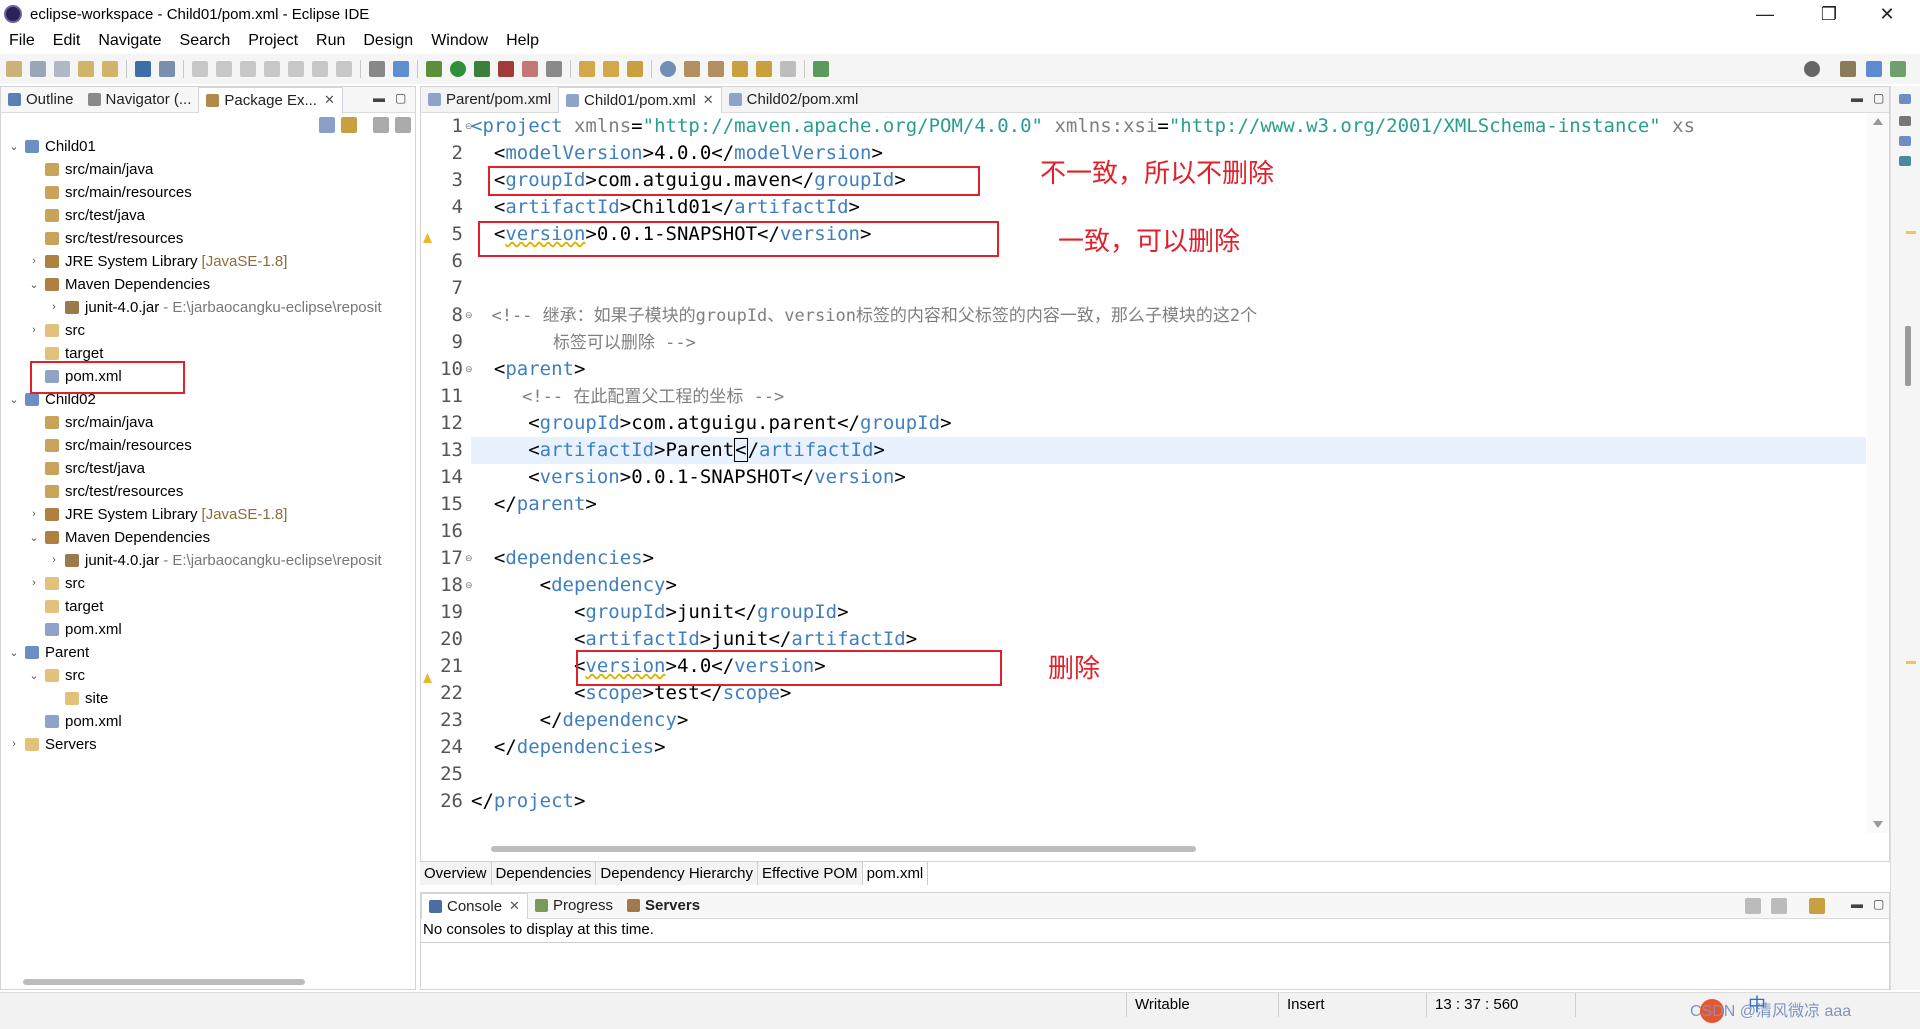 Image resolution: width=1920 pixels, height=1029 pixels. What do you see at coordinates (1908, 356) in the screenshot?
I see `overview-ruler-thumb` at bounding box center [1908, 356].